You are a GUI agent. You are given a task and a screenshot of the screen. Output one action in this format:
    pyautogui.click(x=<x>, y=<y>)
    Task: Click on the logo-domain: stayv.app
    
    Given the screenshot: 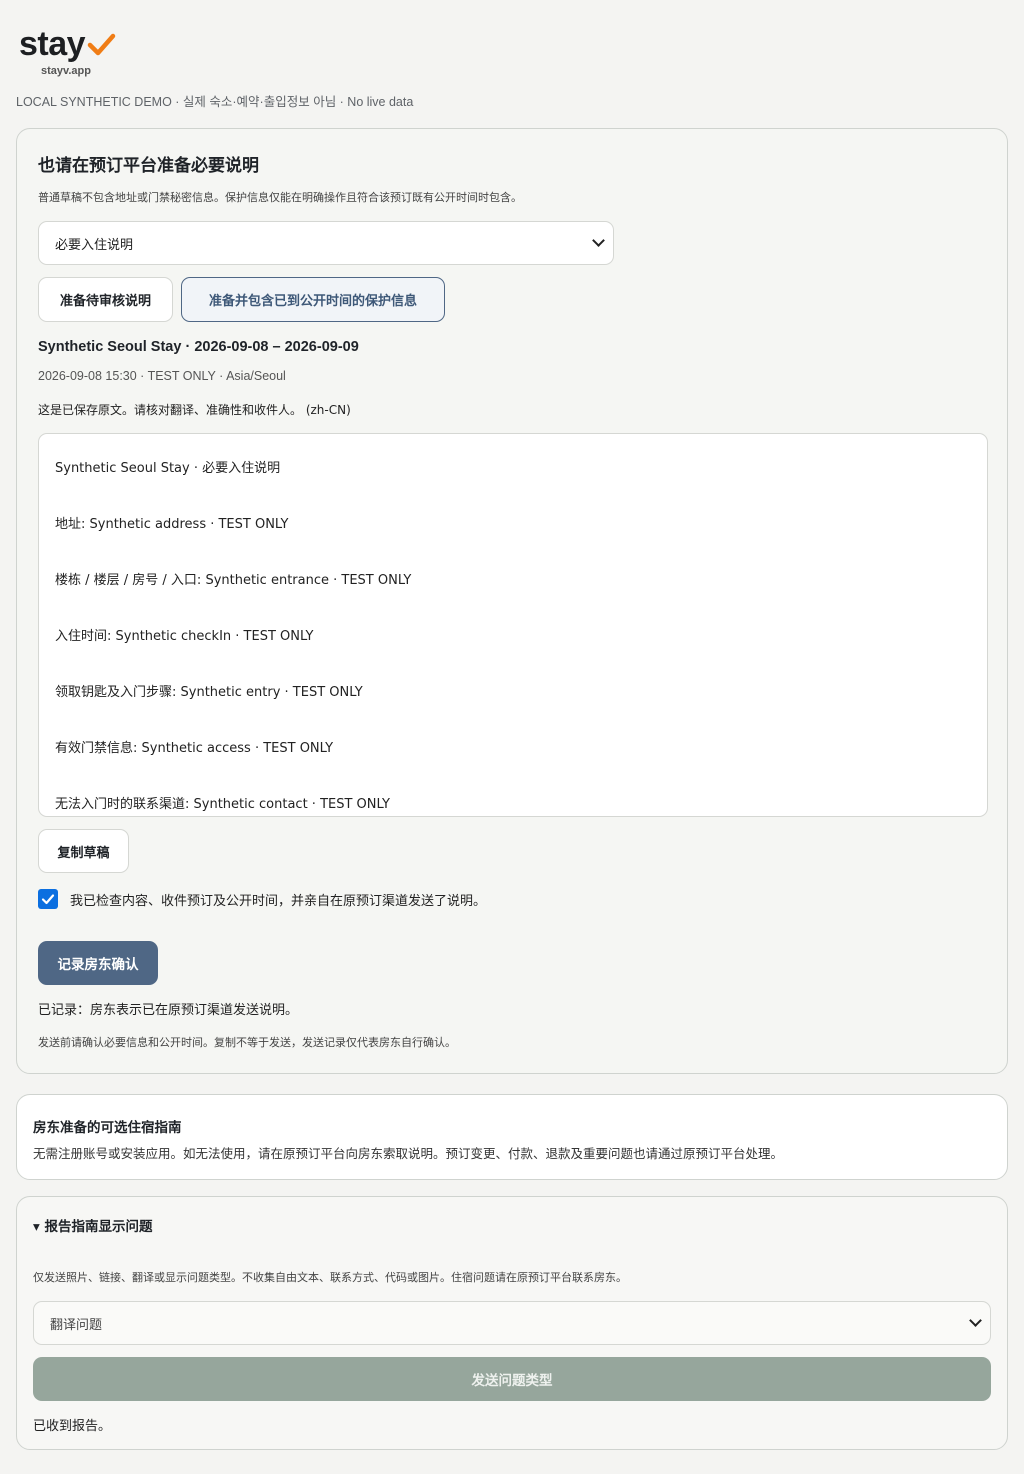 What is the action you would take?
    pyautogui.click(x=66, y=71)
    